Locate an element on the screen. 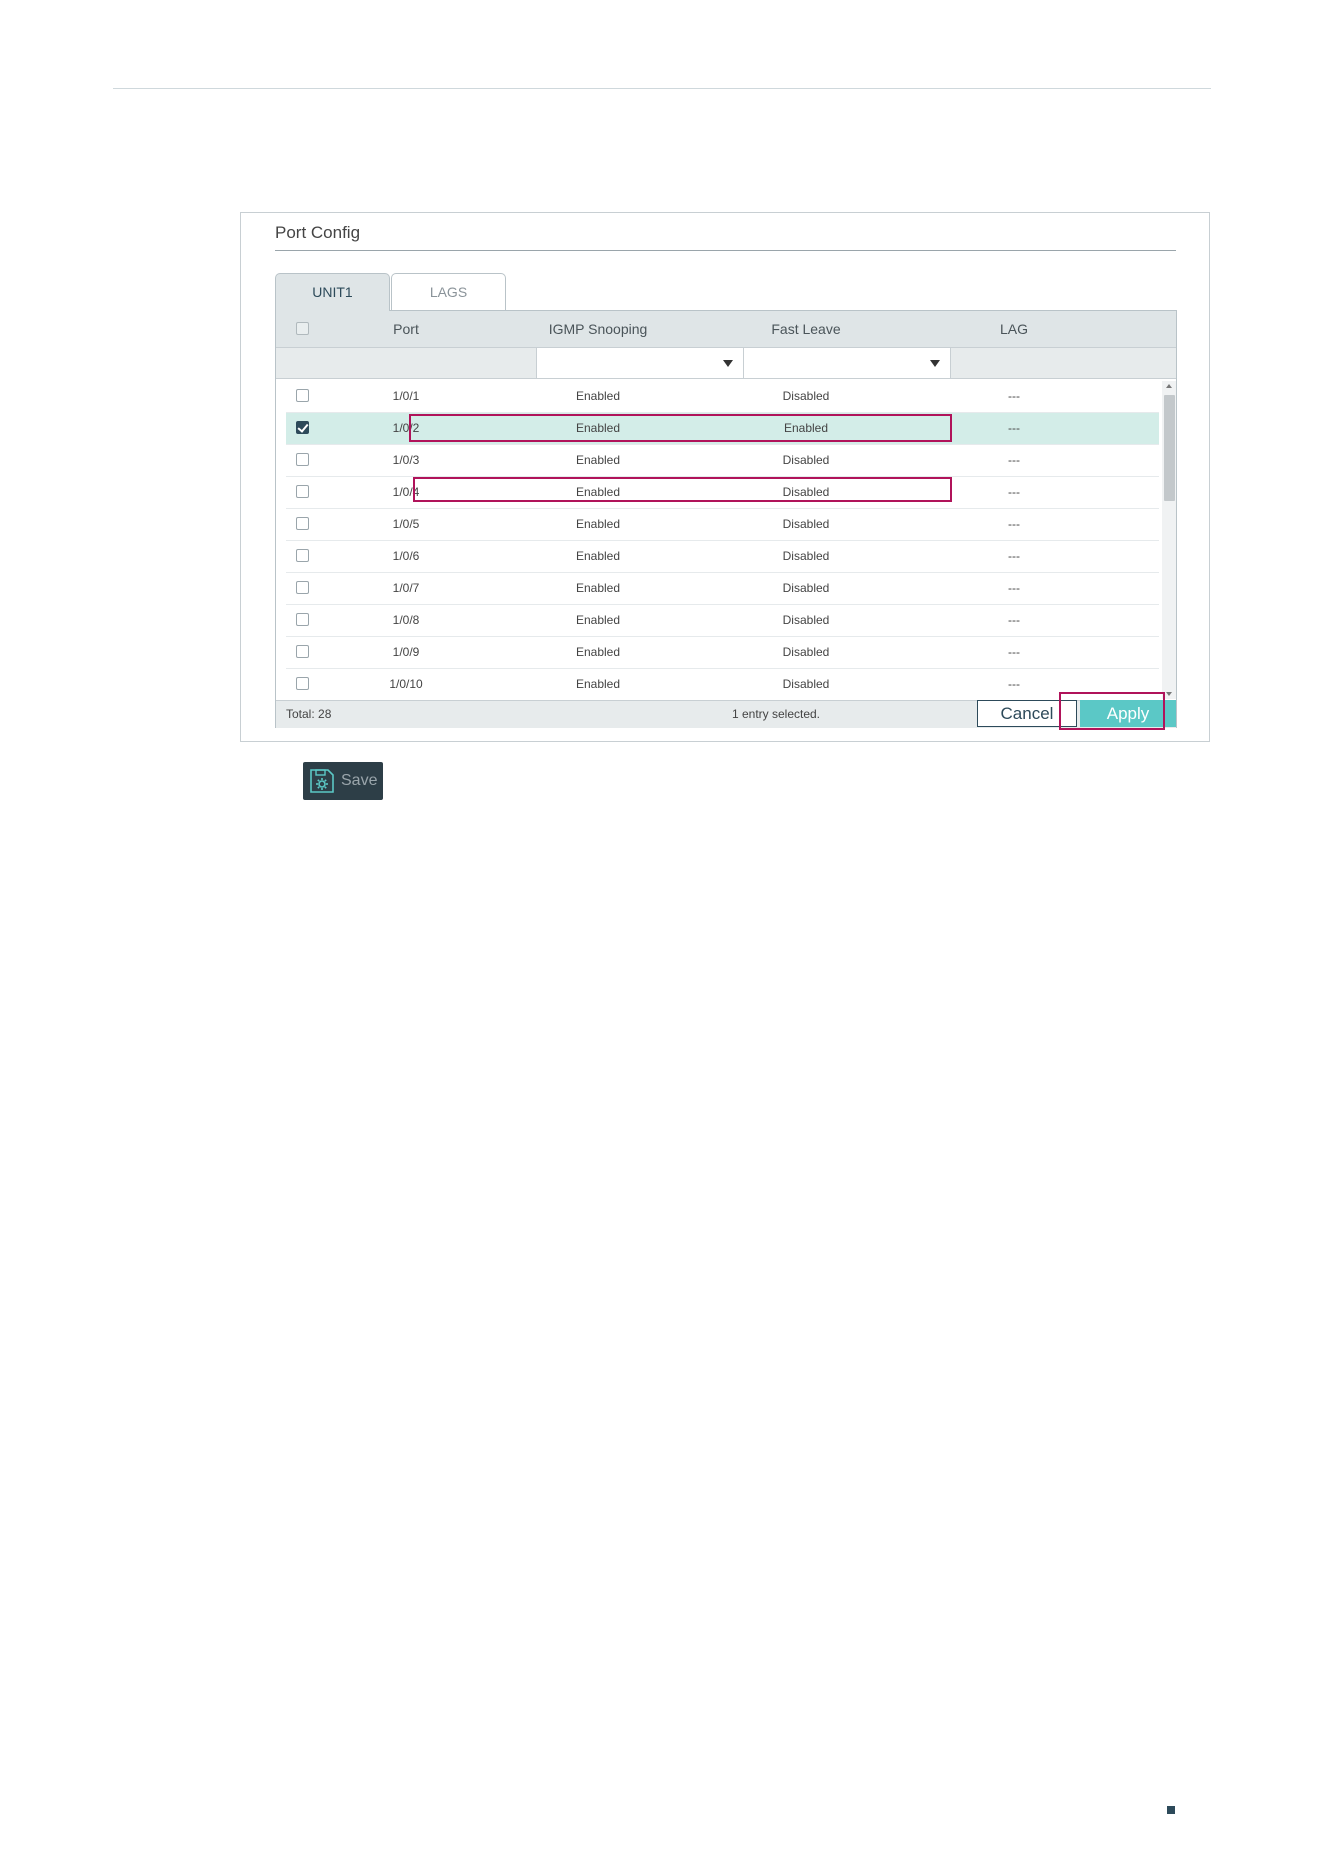 This screenshot has height=1872, width=1324. fast-leave-filter-select is located at coordinates (847, 363).